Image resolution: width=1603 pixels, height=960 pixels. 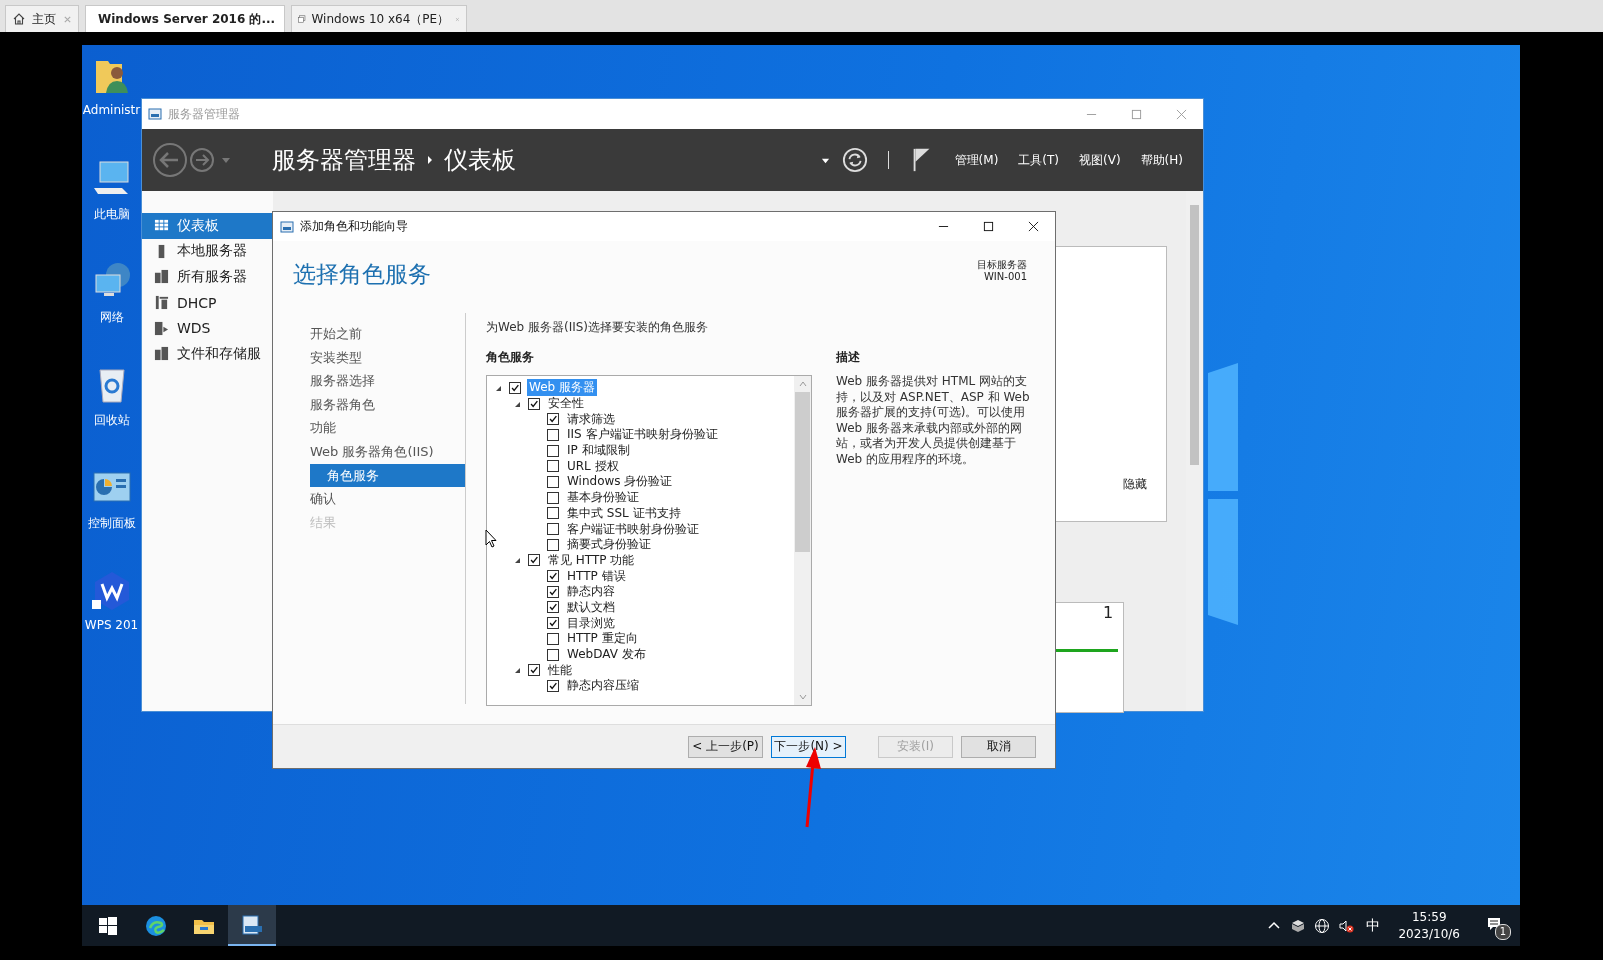 I want to click on wizard-icon, so click(x=287, y=226).